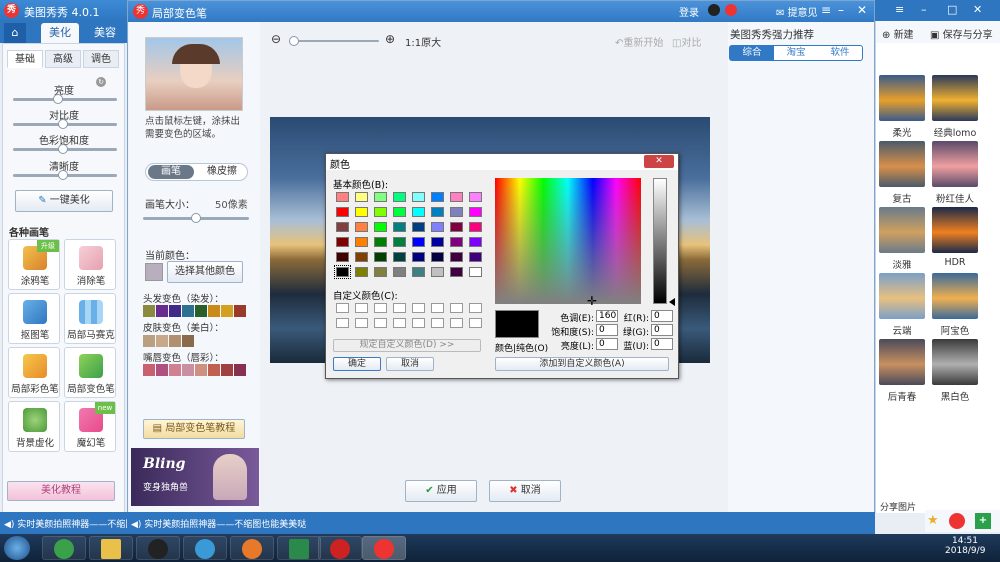 This screenshot has width=1000, height=562. I want to click on slider-sharpness, so click(65, 175).